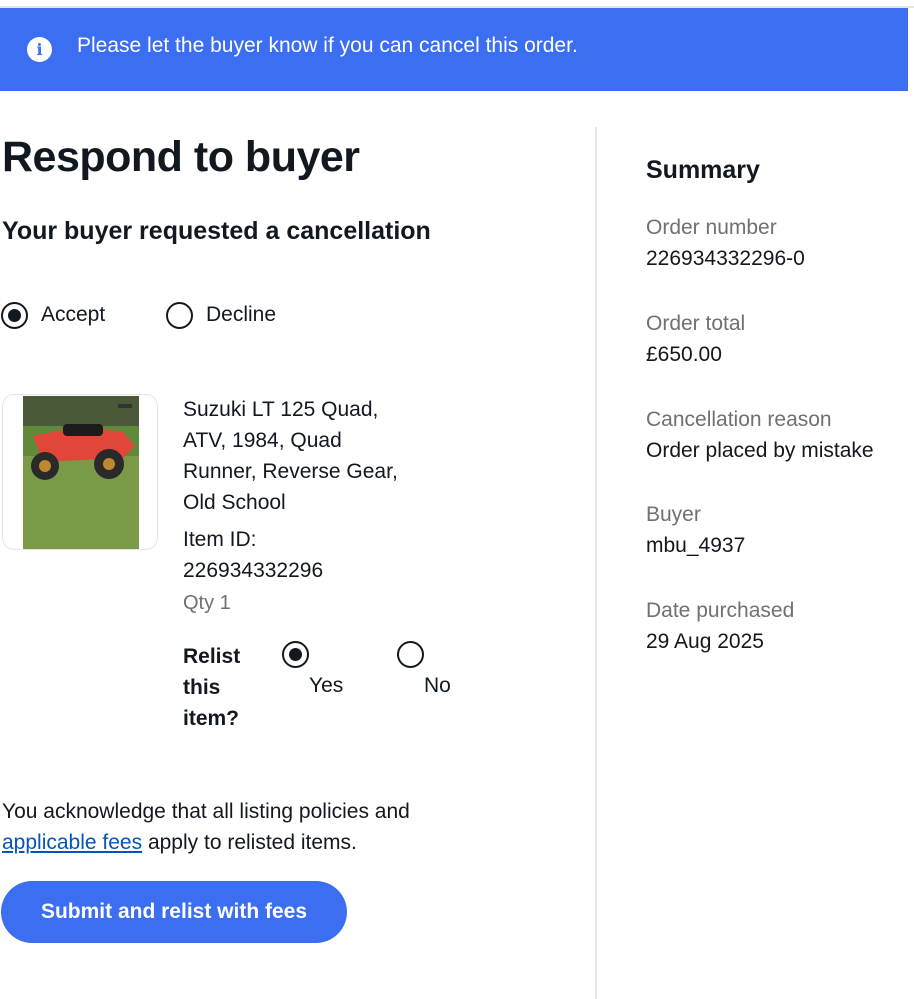  What do you see at coordinates (253, 570) in the screenshot?
I see `item-id-value: 226934332296` at bounding box center [253, 570].